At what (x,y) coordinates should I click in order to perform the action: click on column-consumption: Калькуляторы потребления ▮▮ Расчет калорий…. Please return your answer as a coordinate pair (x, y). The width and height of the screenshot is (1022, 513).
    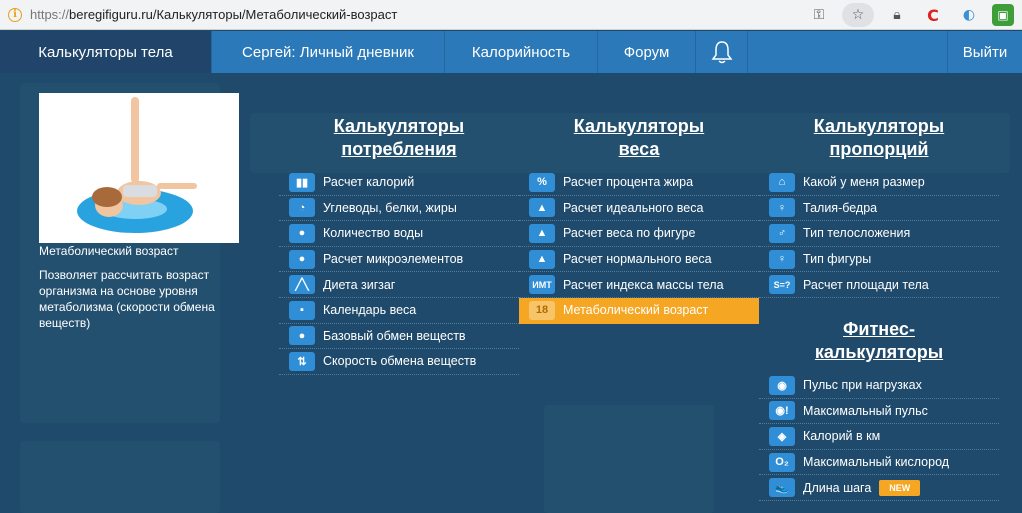
    Looking at the image, I should click on (399, 245).